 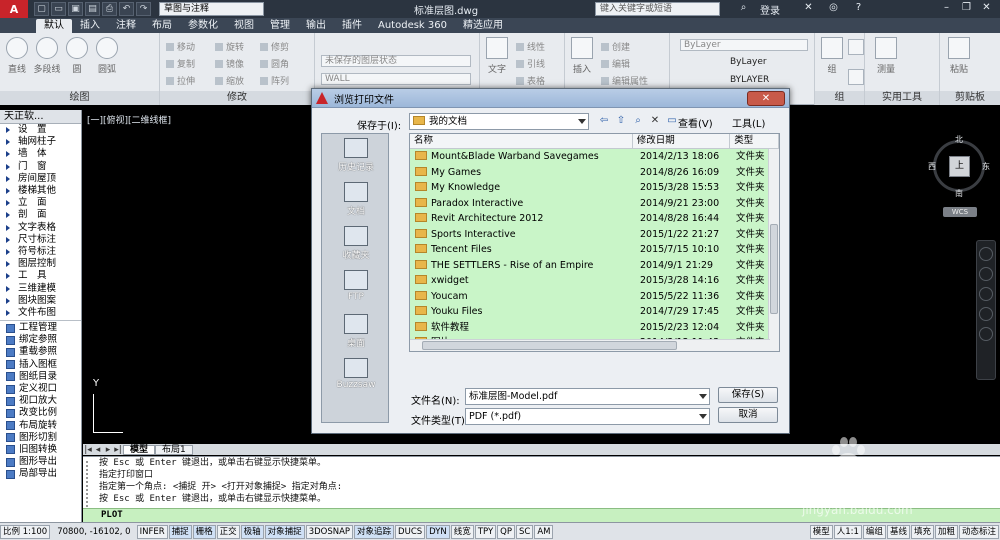 I want to click on compass-south: 南, so click(x=959, y=193).